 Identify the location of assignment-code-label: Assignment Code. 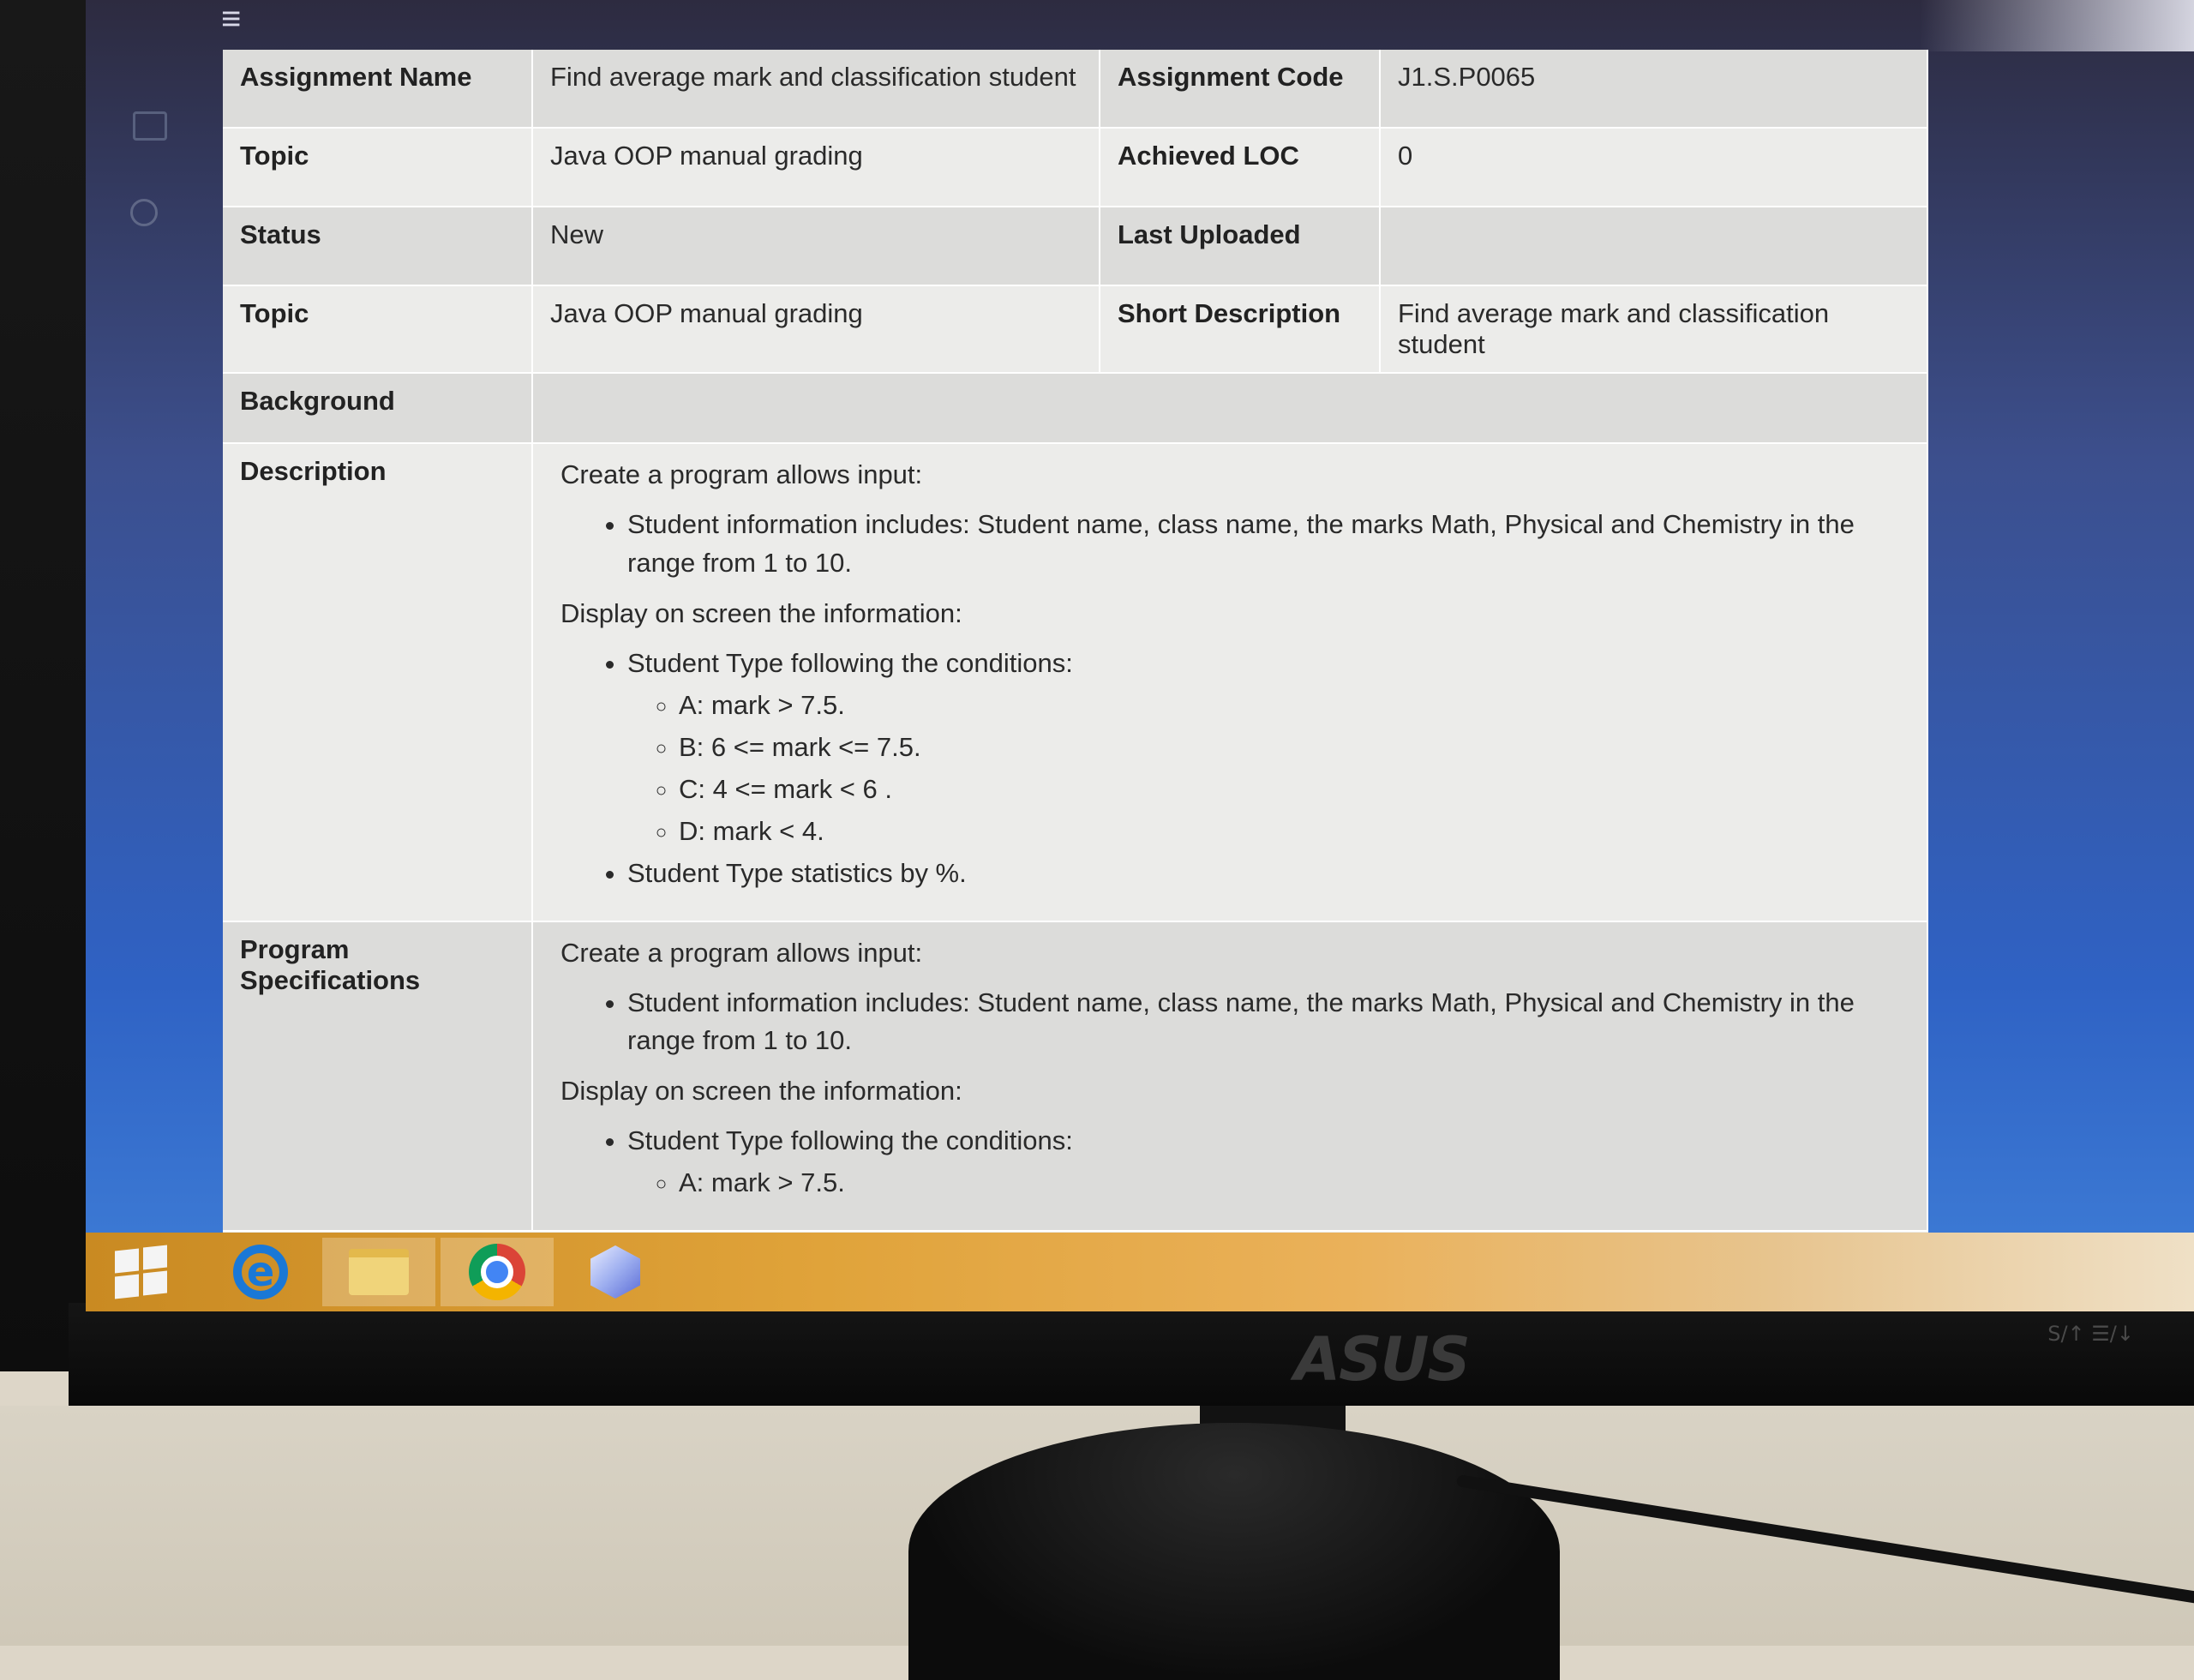
(1240, 89).